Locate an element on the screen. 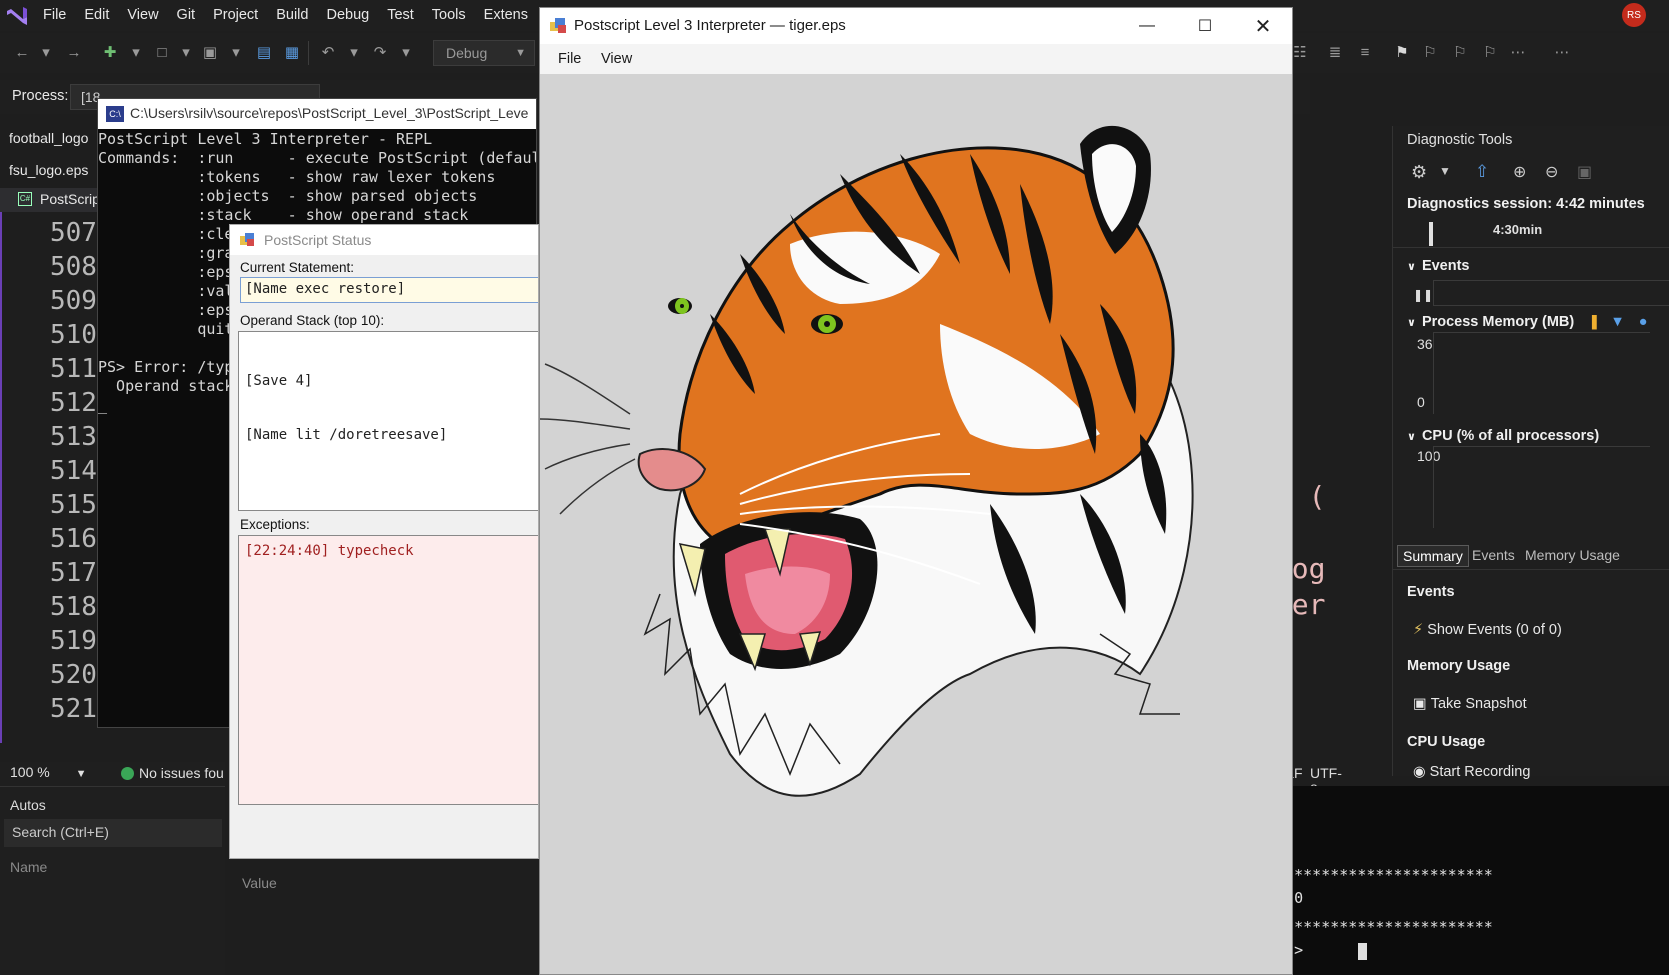  visual-studio-logo-icon is located at coordinates (17, 15).